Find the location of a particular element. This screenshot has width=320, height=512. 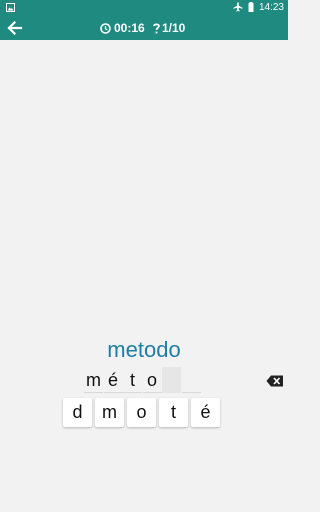

answer-slot: é is located at coordinates (113, 380).